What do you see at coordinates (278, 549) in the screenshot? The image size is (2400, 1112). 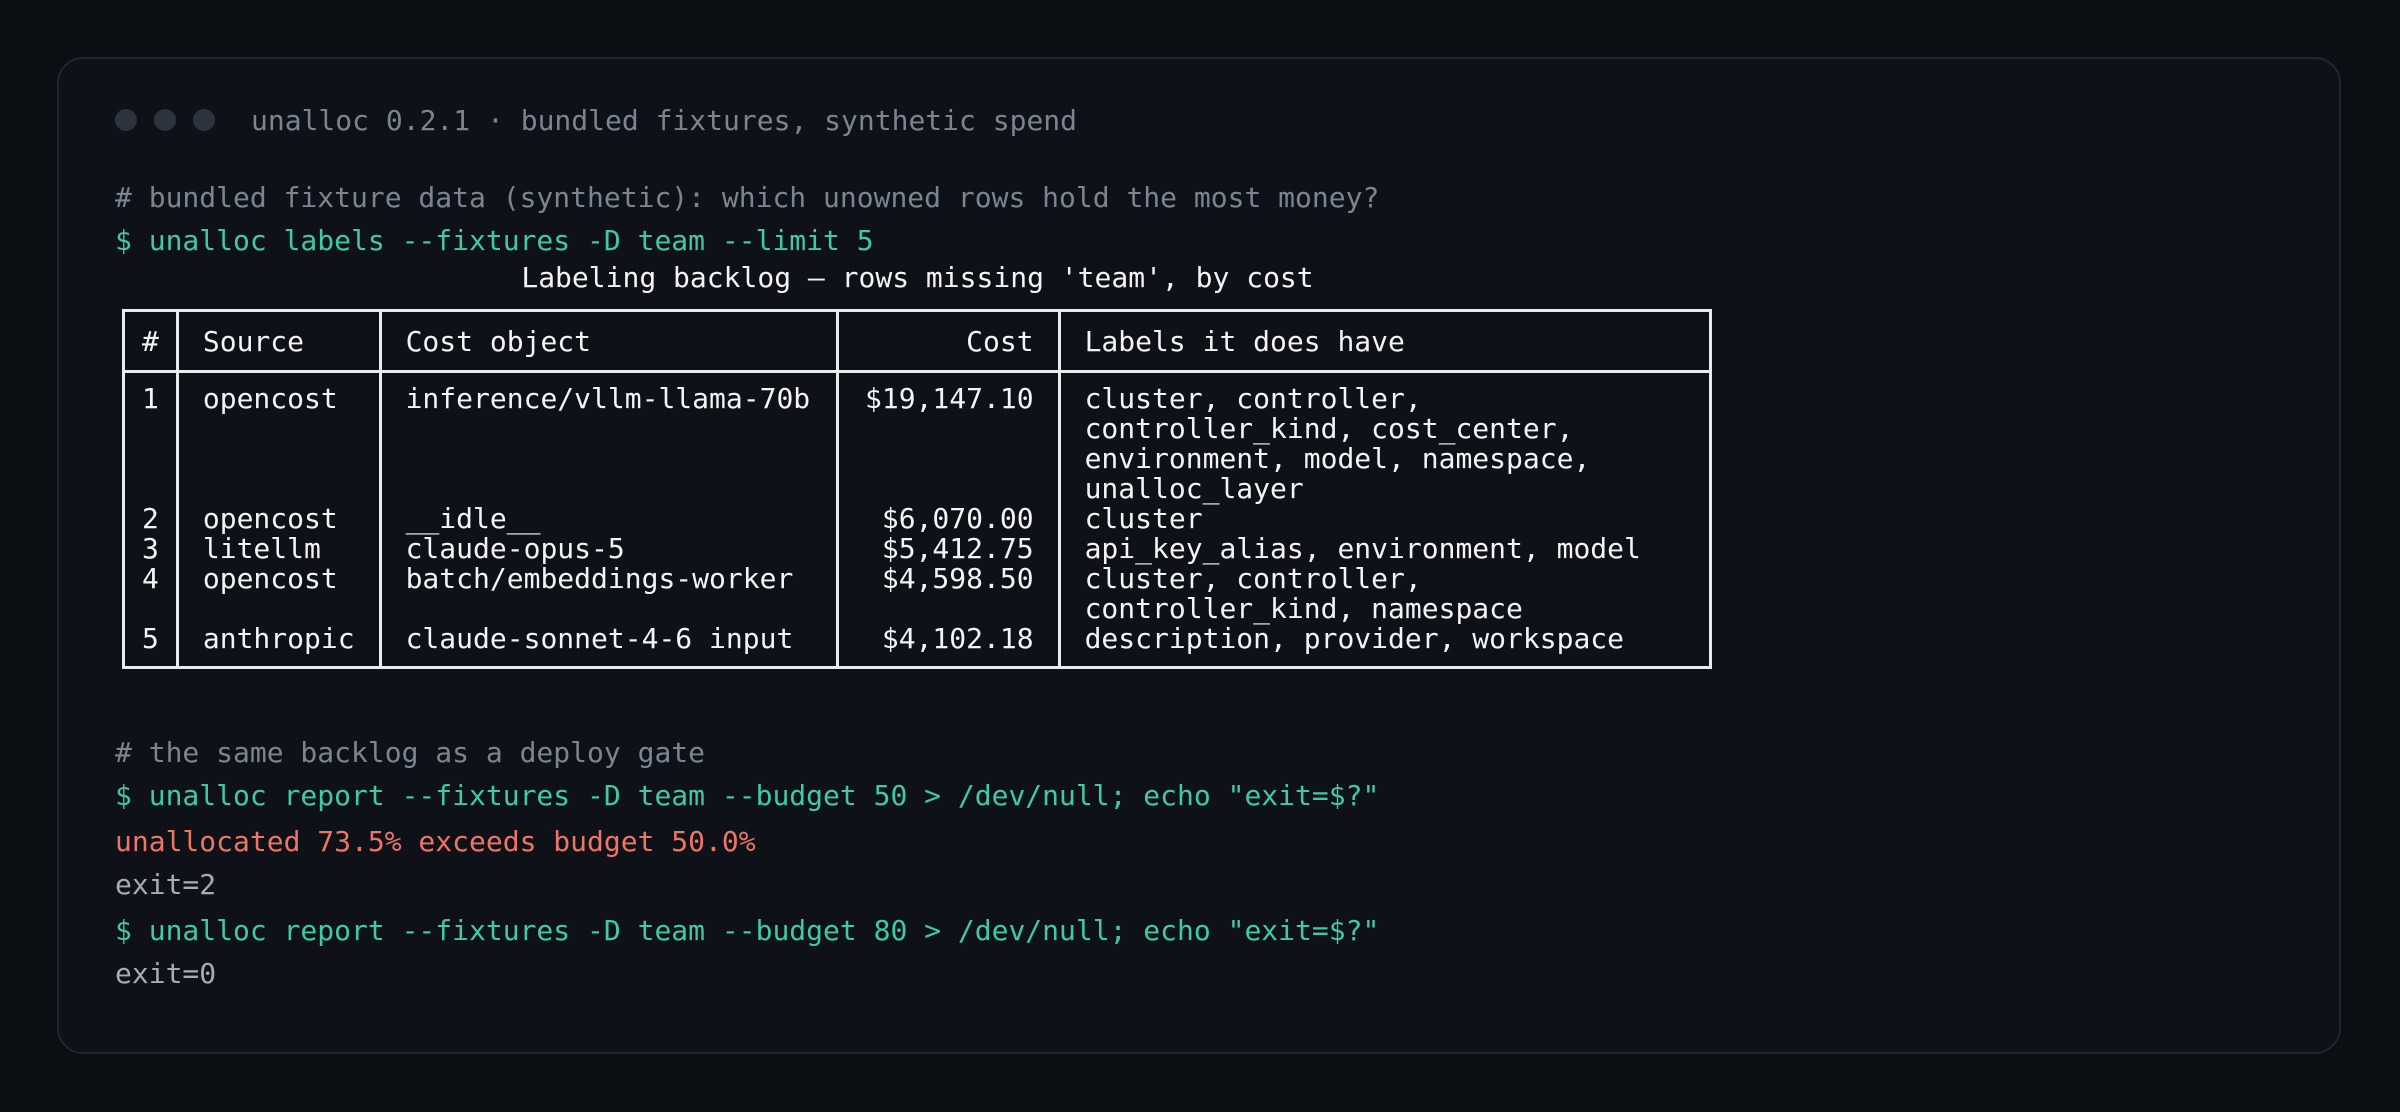 I see `row-source: litellm` at bounding box center [278, 549].